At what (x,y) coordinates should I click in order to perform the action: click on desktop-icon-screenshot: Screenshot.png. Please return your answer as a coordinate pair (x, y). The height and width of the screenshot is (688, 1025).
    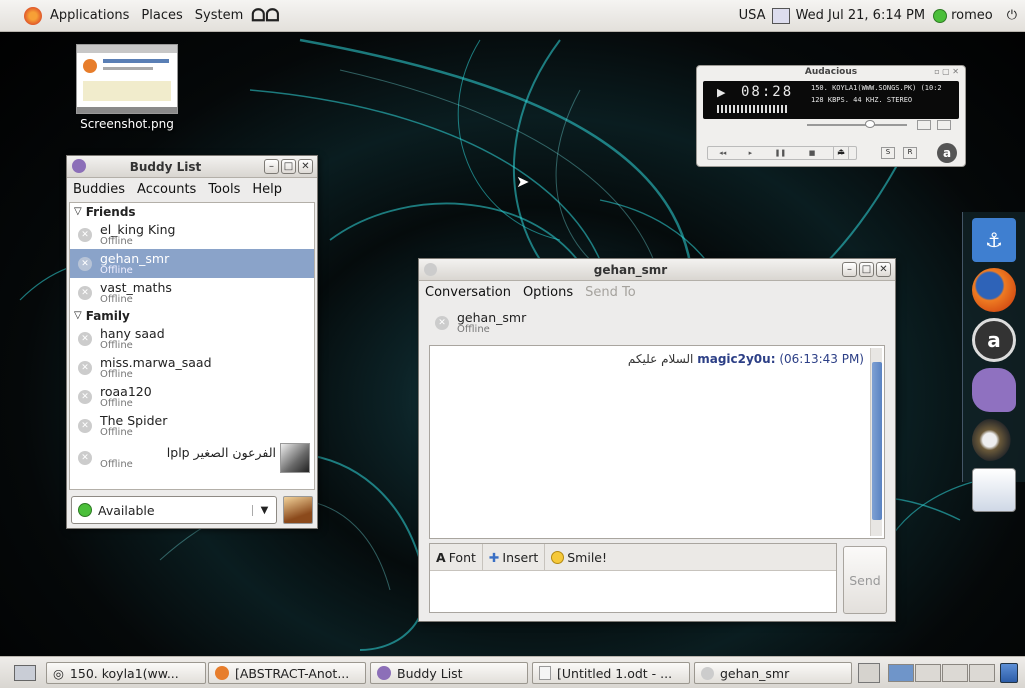
    Looking at the image, I should click on (127, 87).